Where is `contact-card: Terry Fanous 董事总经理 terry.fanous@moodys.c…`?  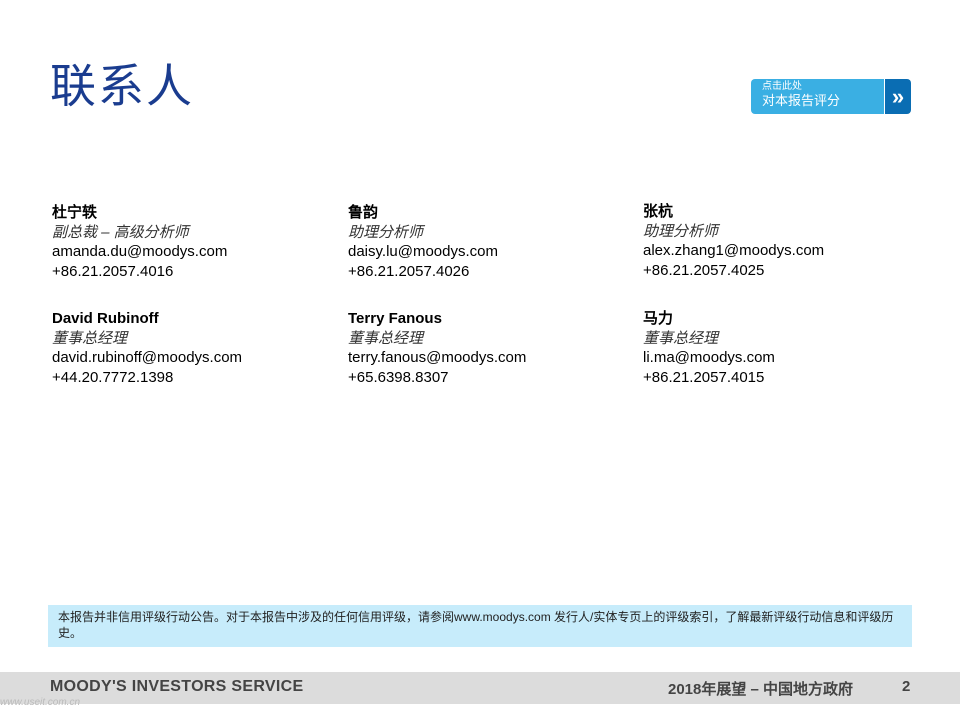 contact-card: Terry Fanous 董事总经理 terry.fanous@moodys.c… is located at coordinates (437, 348).